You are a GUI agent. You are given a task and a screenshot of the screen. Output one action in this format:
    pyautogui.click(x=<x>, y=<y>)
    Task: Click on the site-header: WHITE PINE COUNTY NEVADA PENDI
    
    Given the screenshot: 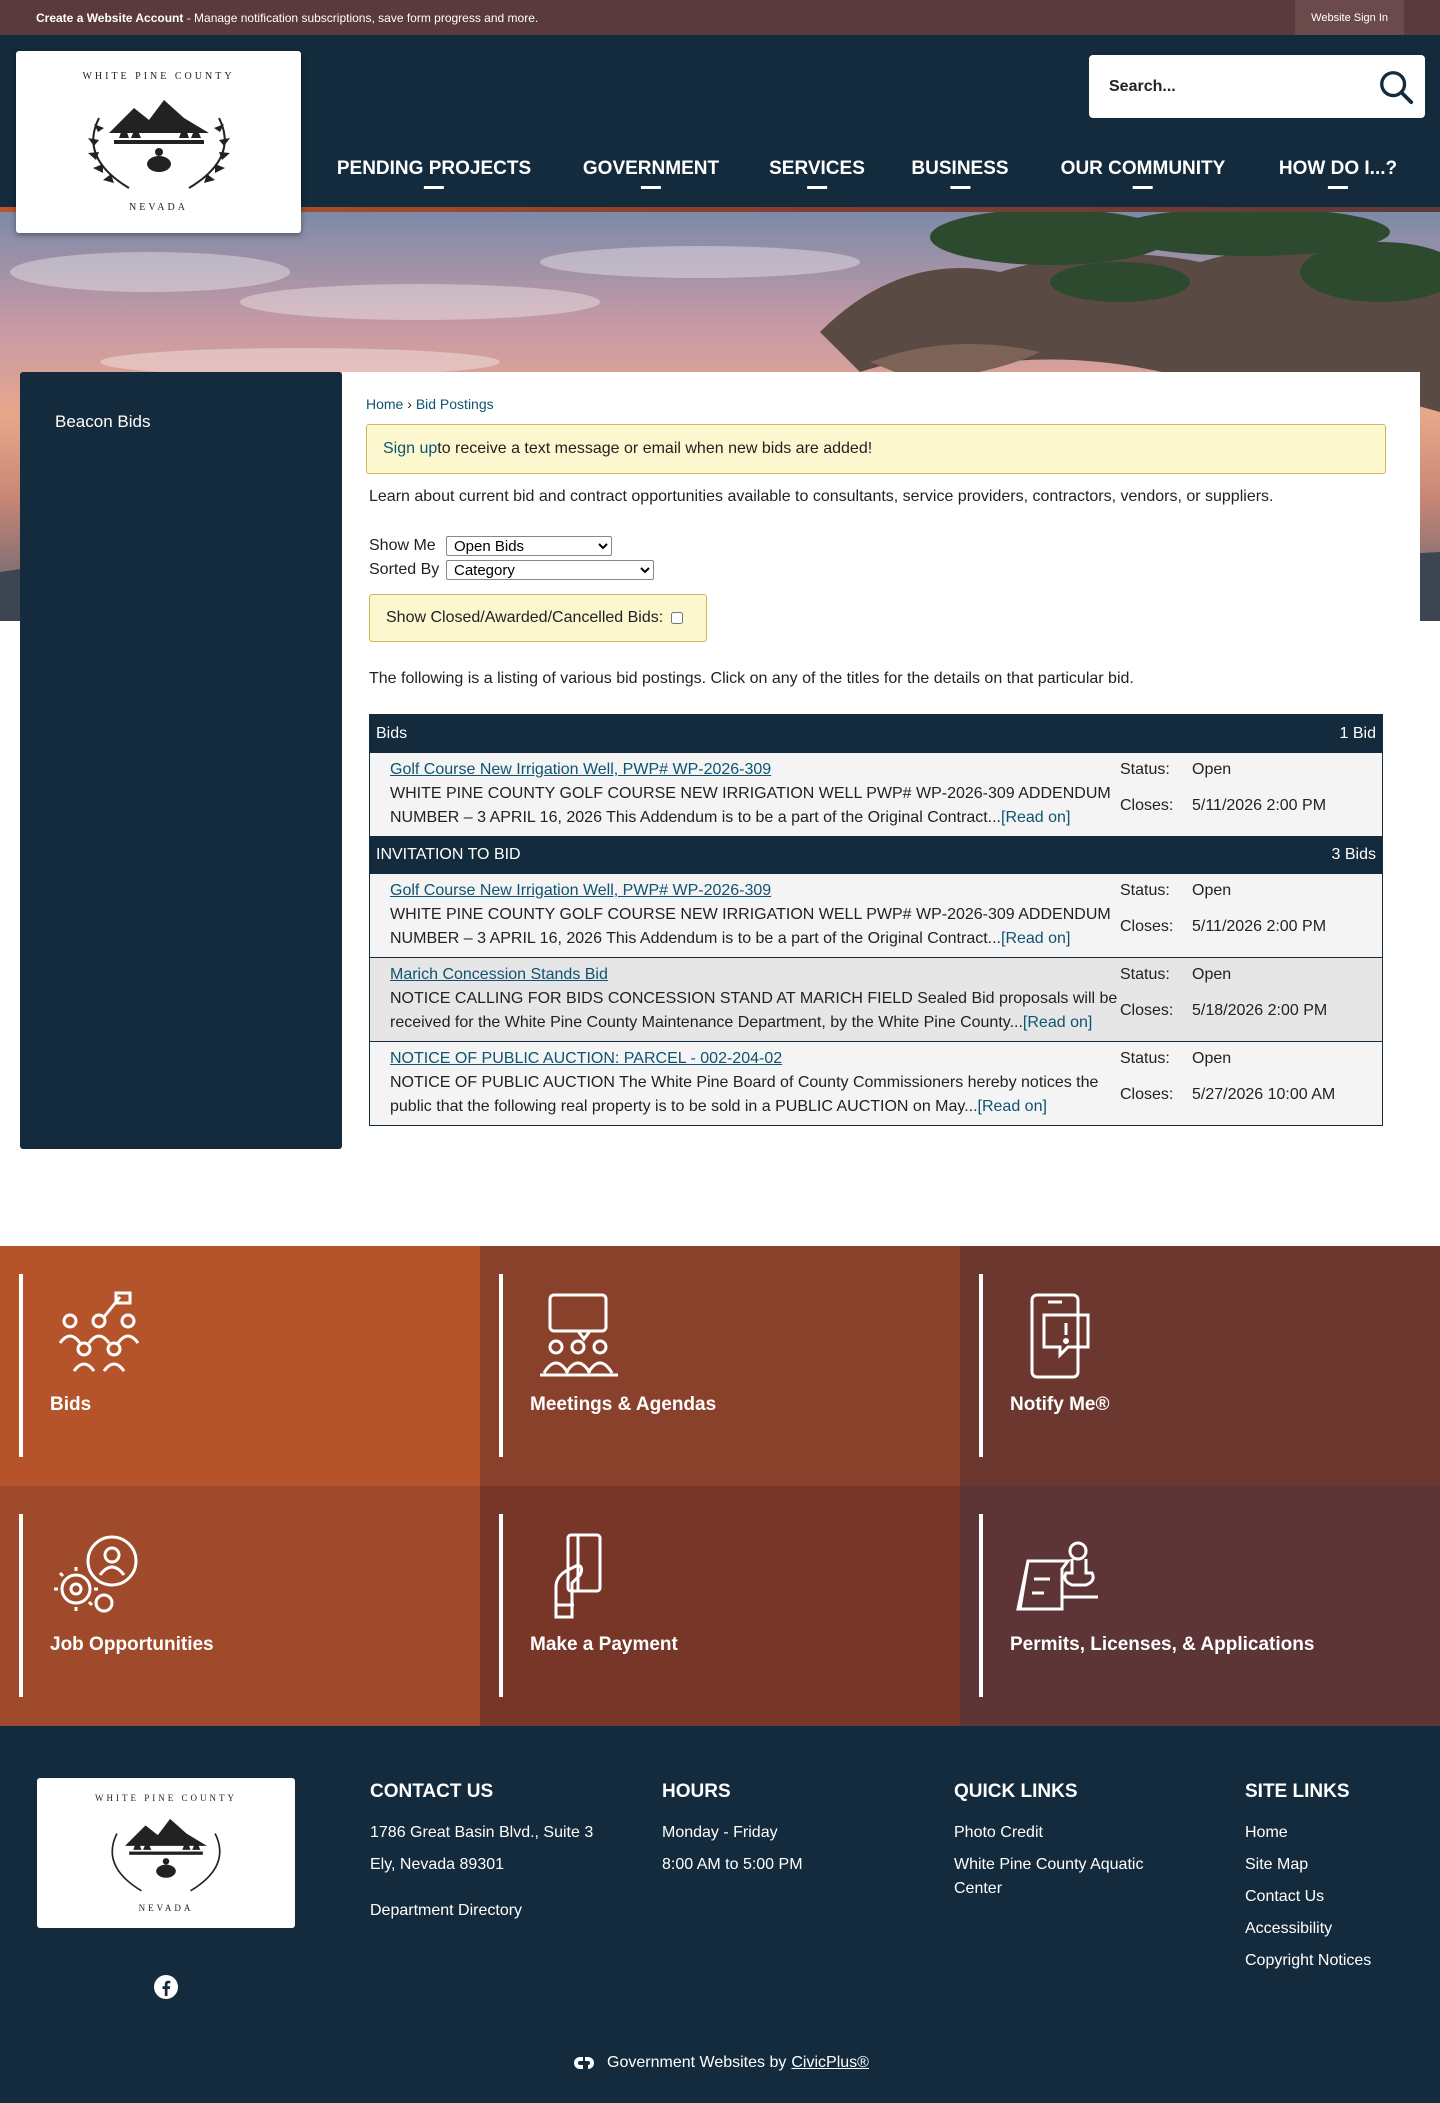 What is the action you would take?
    pyautogui.click(x=720, y=134)
    